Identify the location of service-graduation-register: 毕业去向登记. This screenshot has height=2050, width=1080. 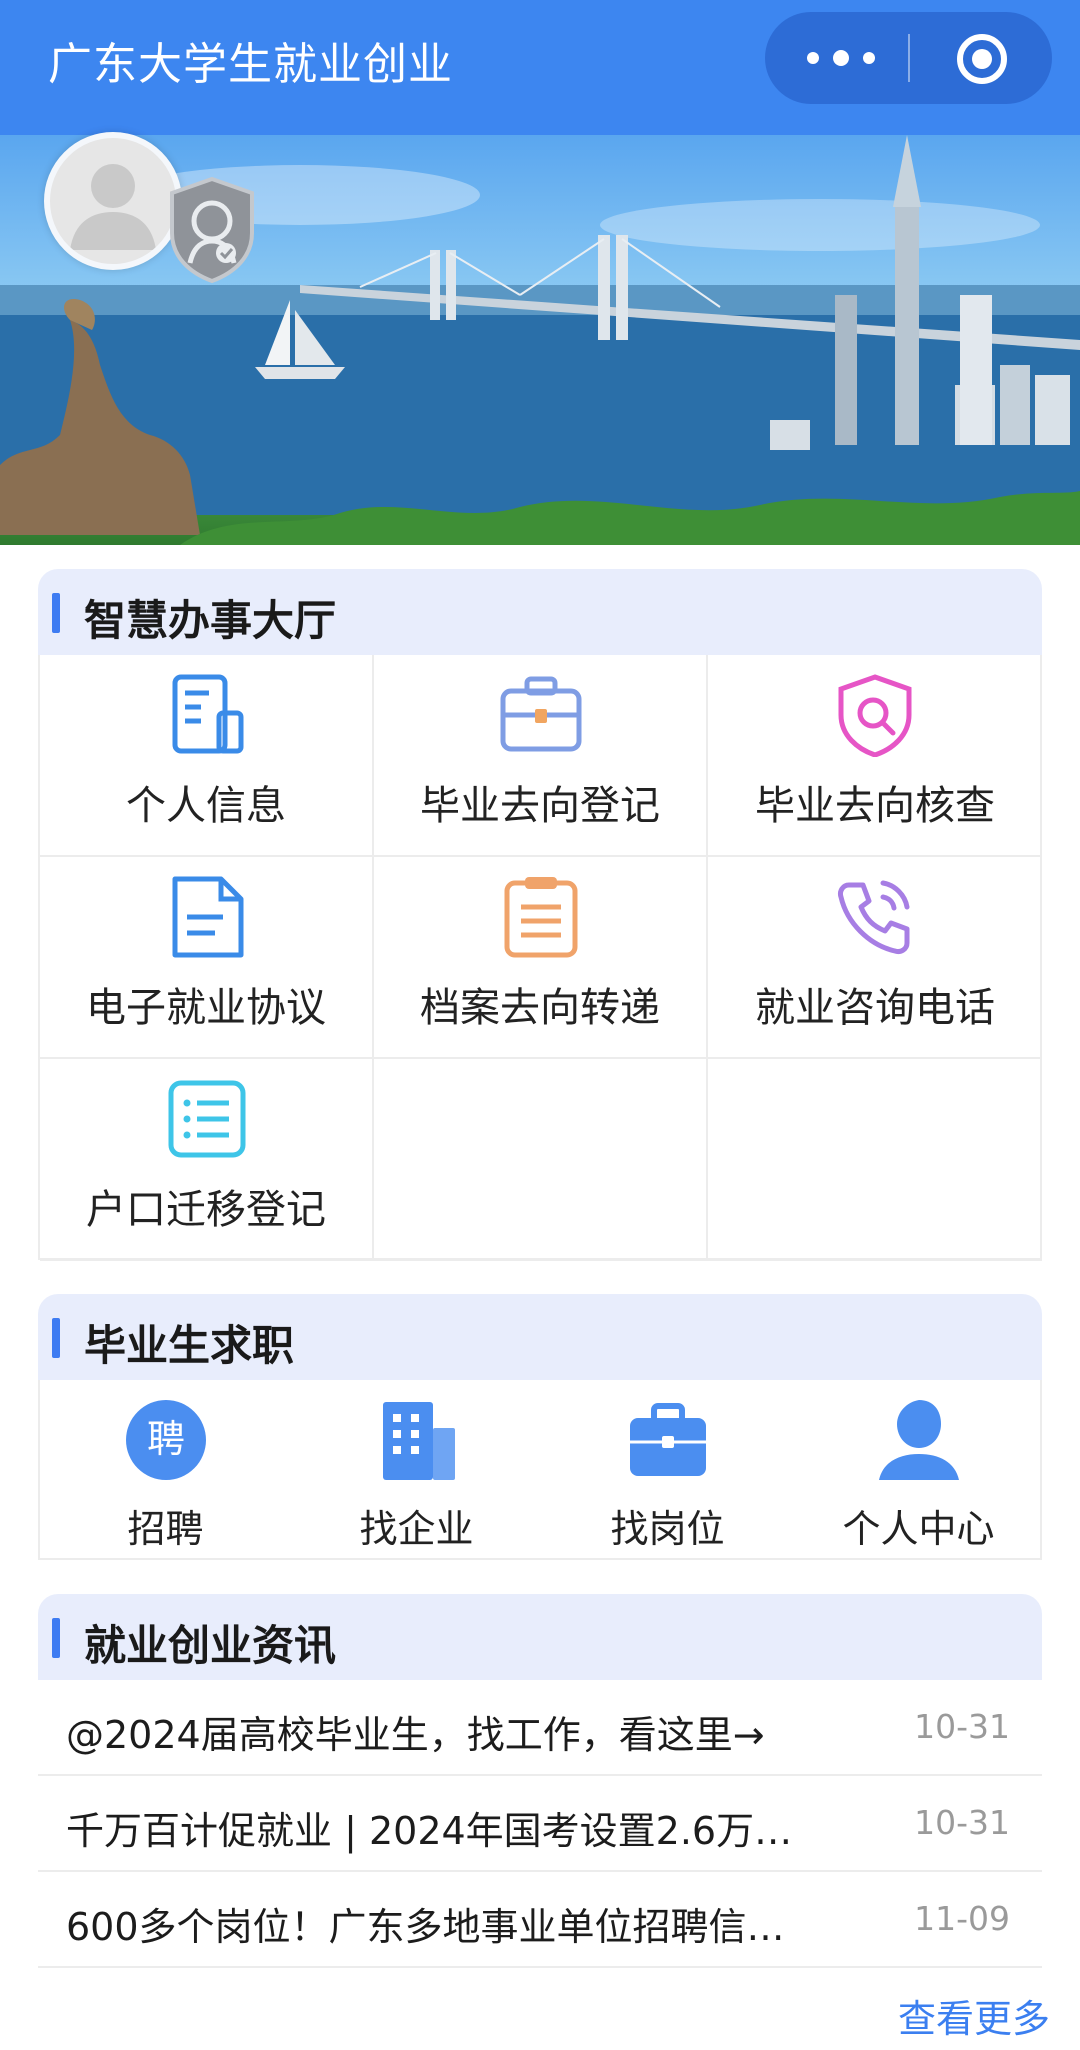
(541, 756).